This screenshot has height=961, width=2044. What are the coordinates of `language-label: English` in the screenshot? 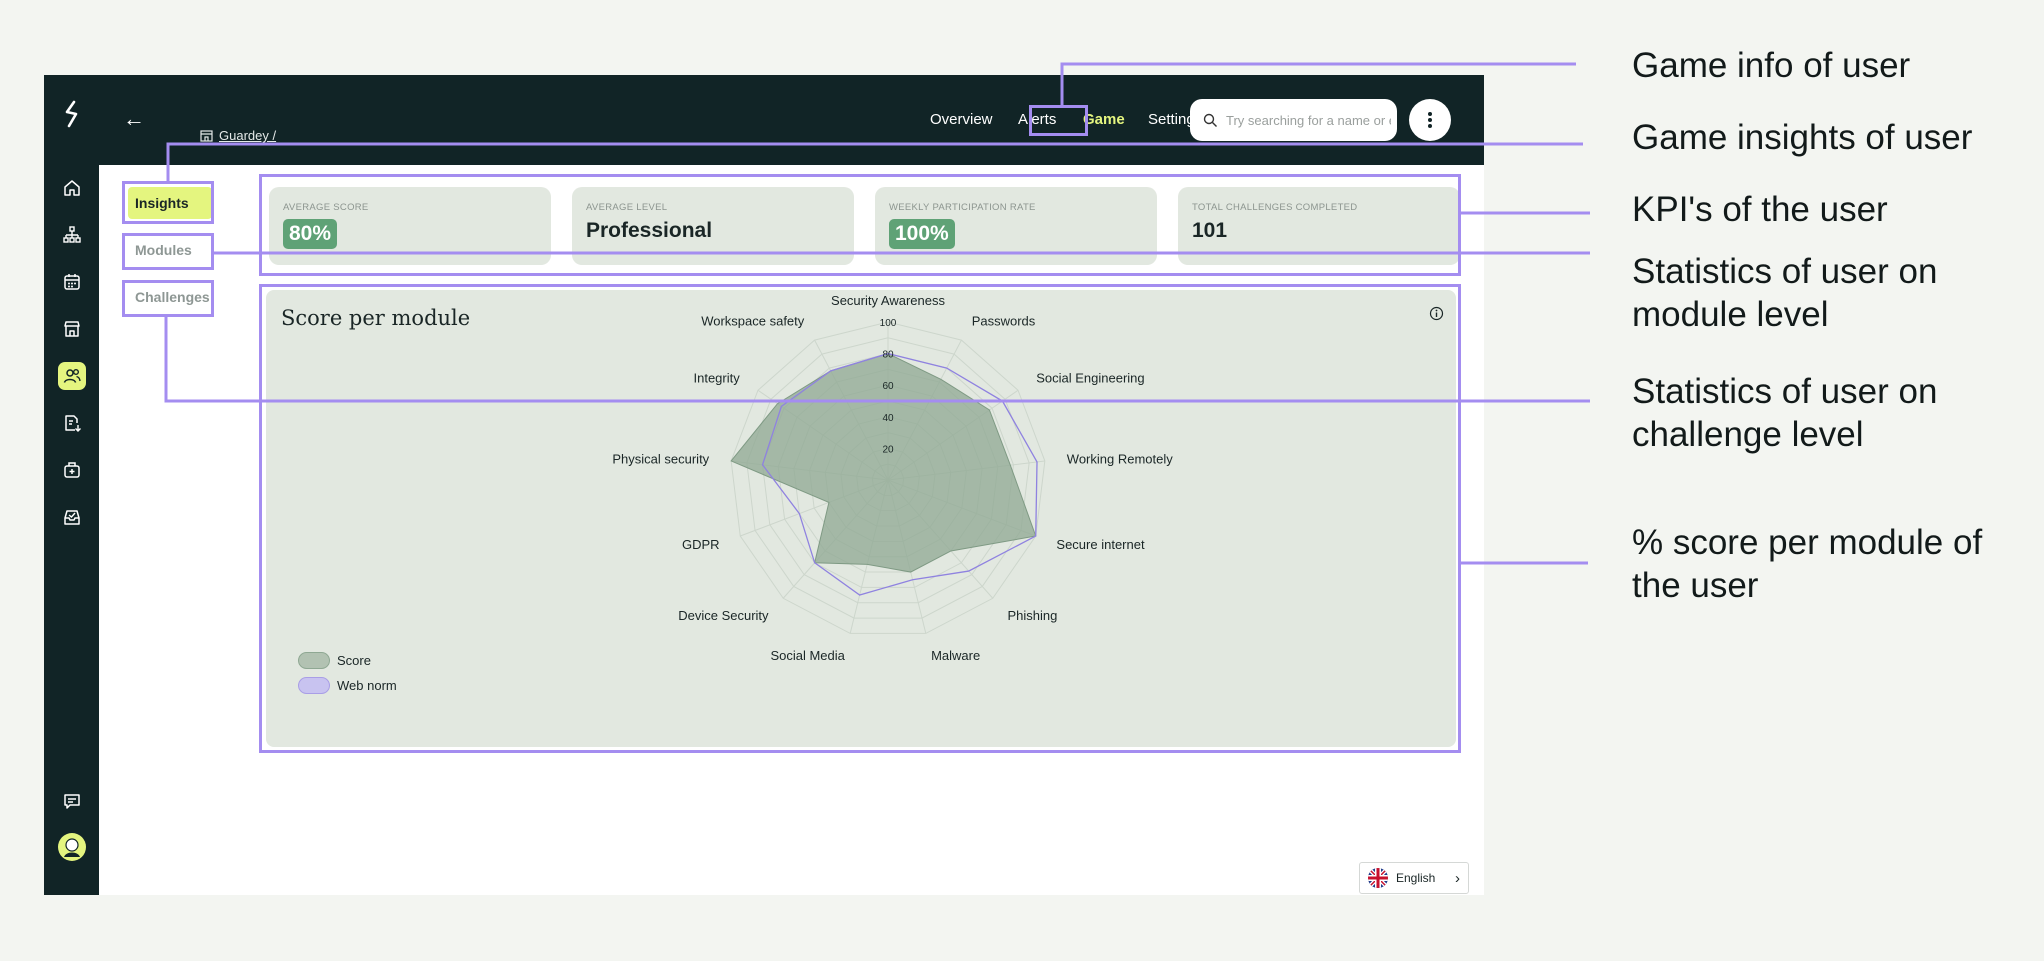 It's located at (1416, 878).